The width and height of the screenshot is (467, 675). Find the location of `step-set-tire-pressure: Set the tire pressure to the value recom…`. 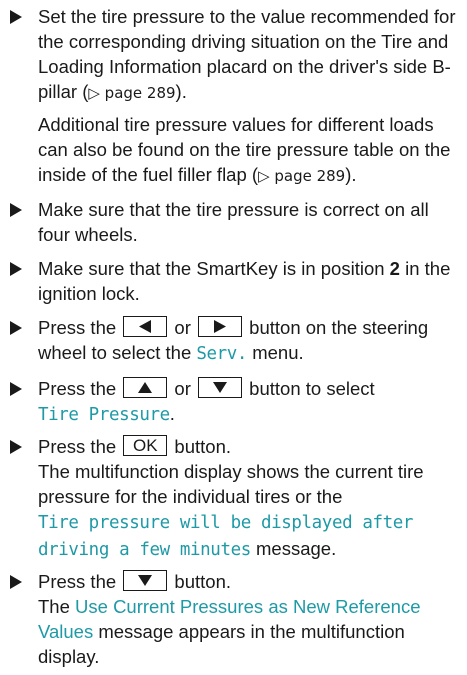

step-set-tire-pressure: Set the tire pressure to the value recom… is located at coordinates (234, 55).